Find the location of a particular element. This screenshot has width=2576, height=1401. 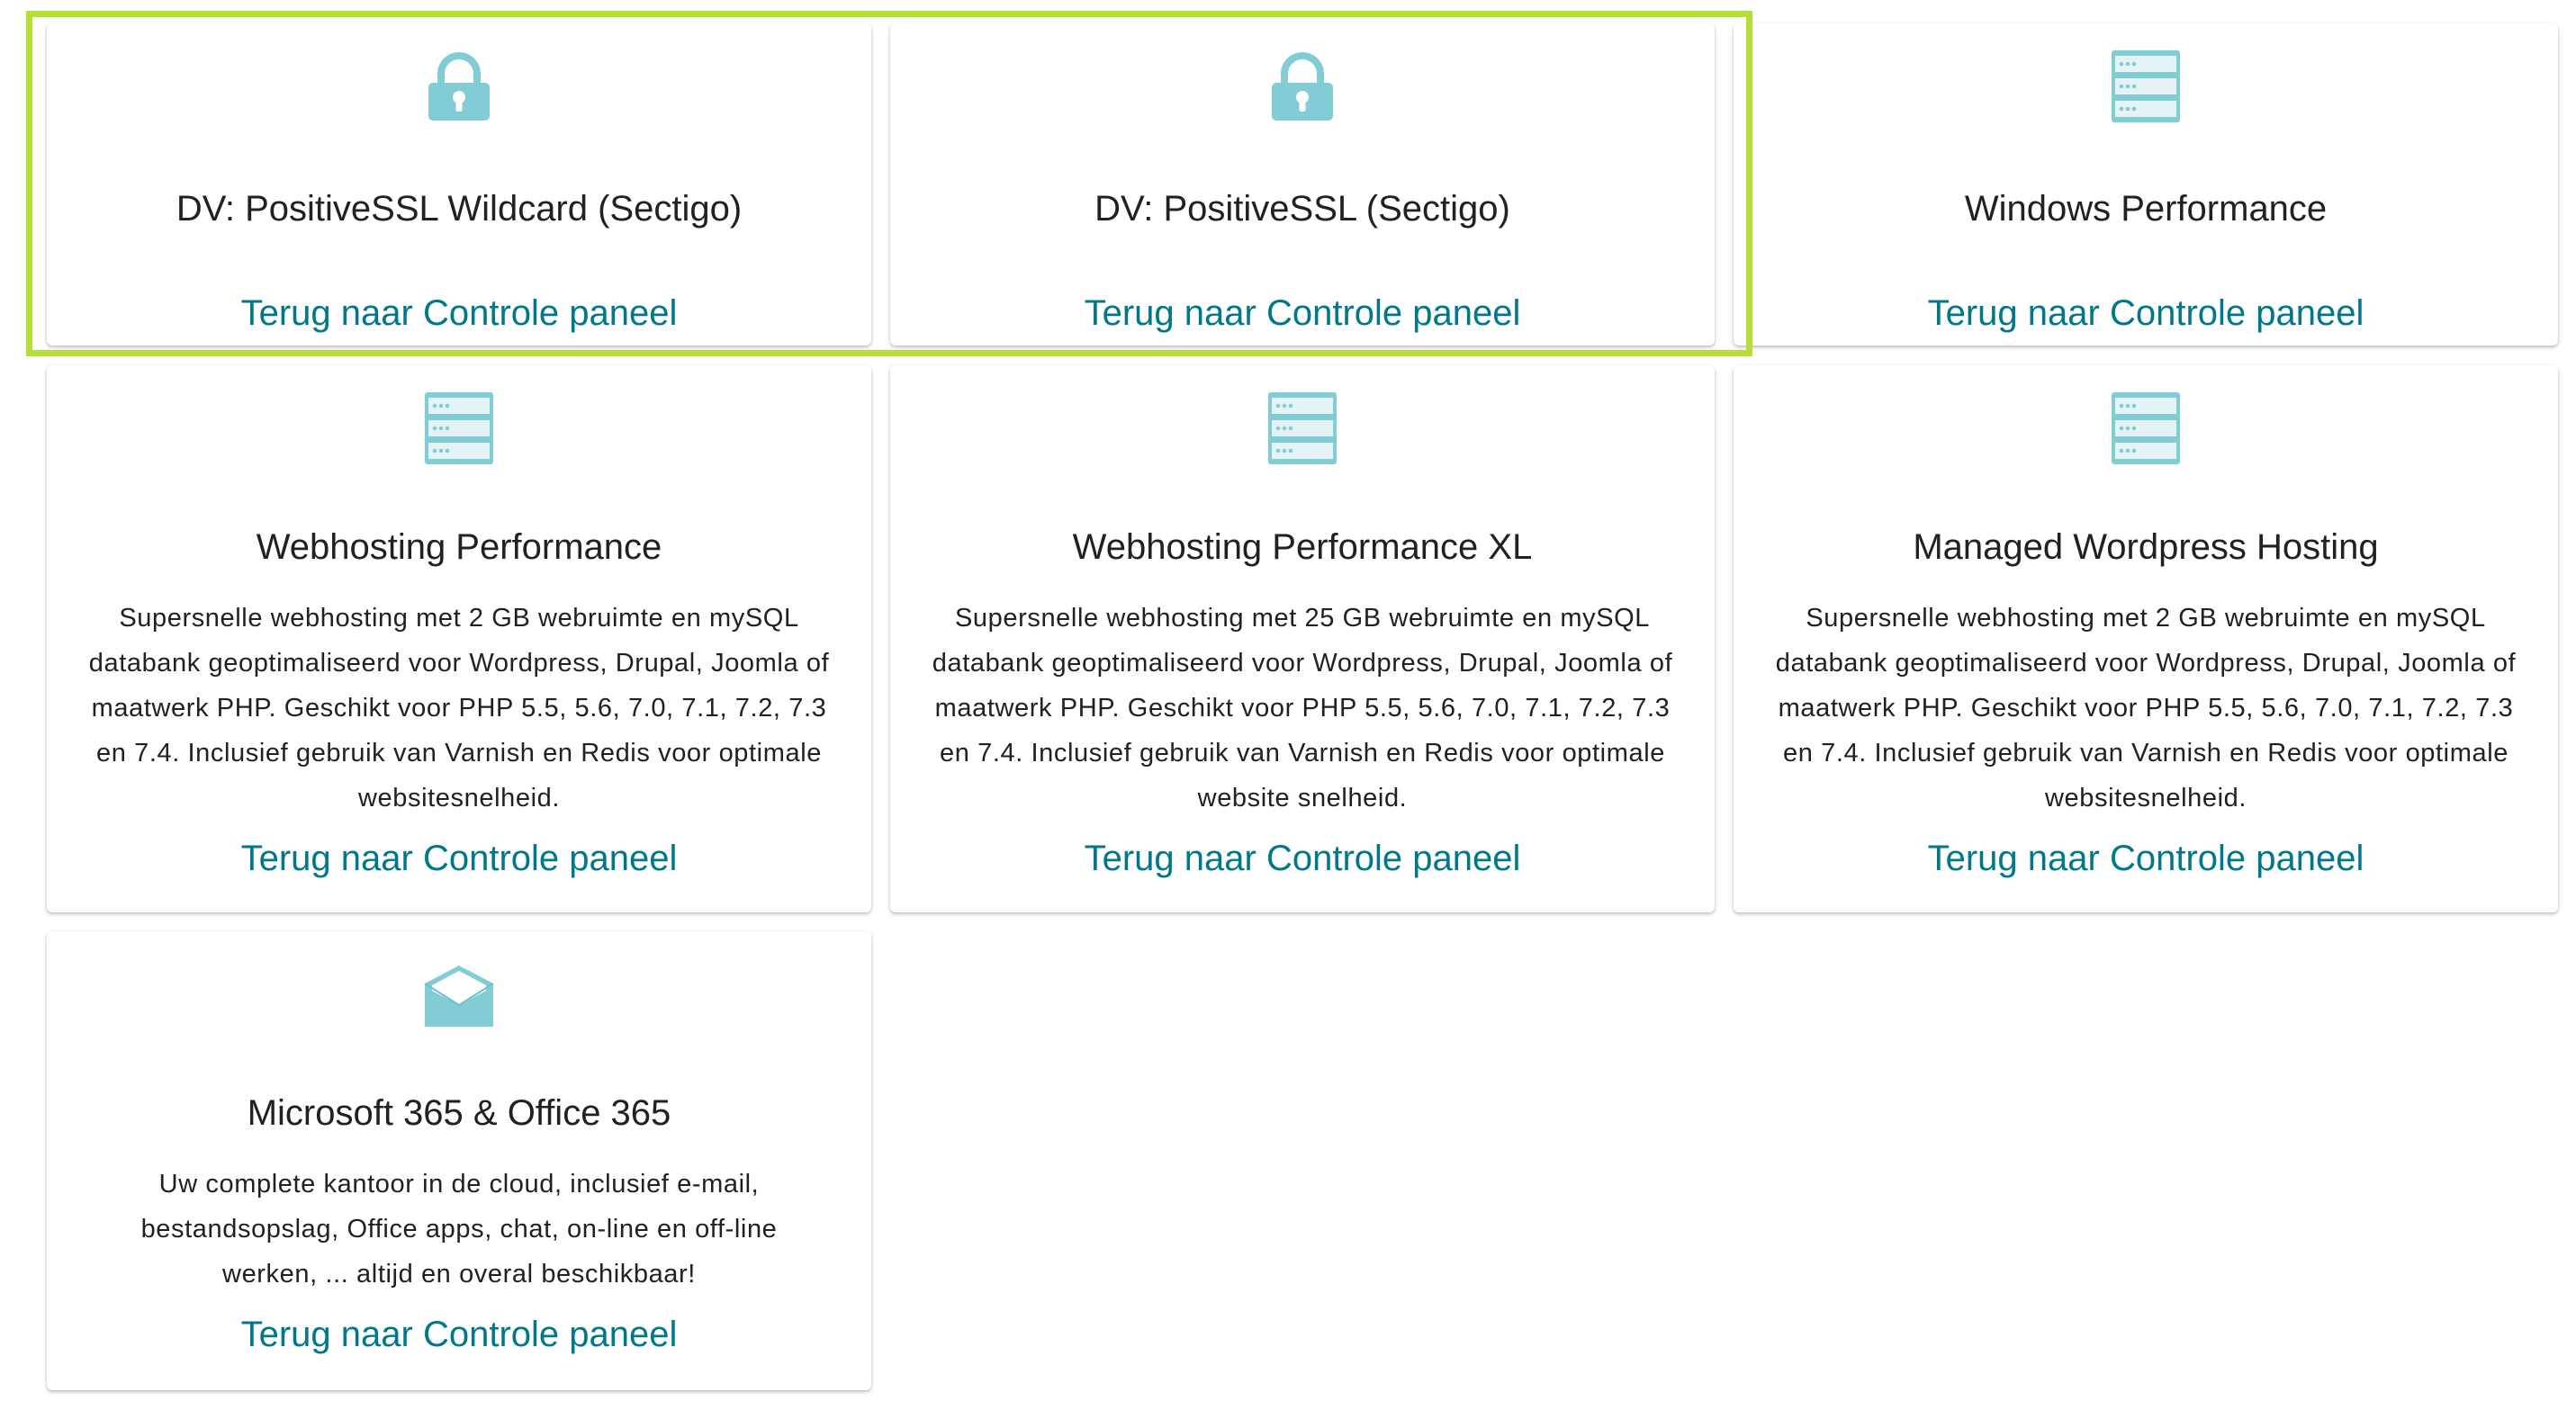

product-title: Managed Wordpress Hosting is located at coordinates (2146, 547).